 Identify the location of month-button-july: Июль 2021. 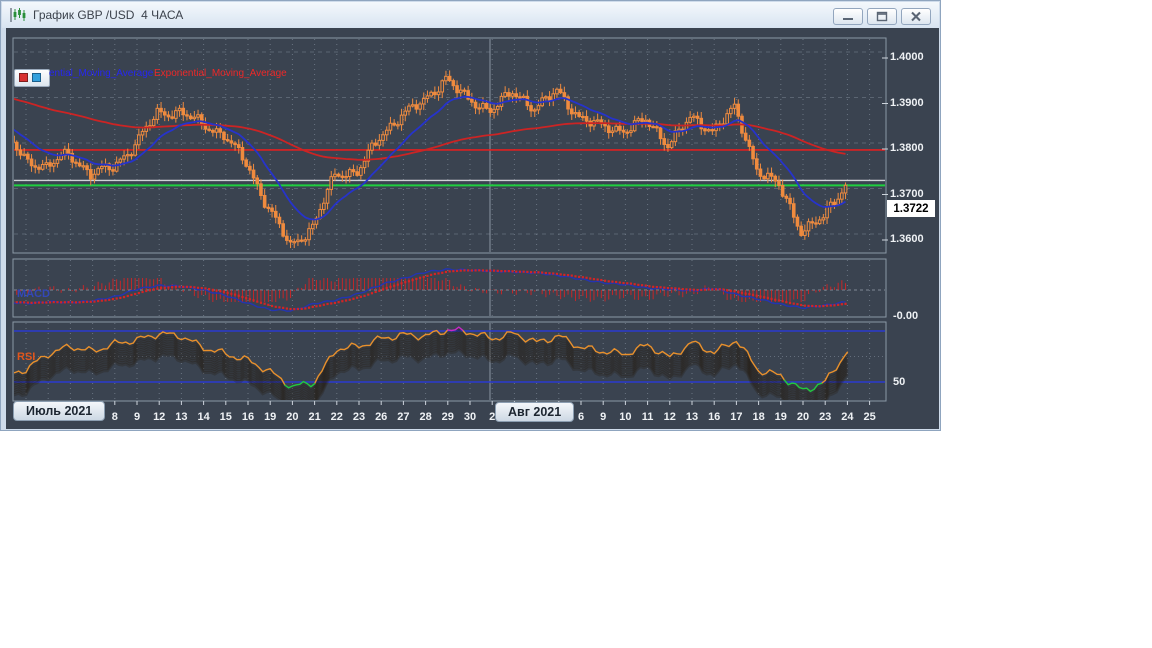
(59, 411).